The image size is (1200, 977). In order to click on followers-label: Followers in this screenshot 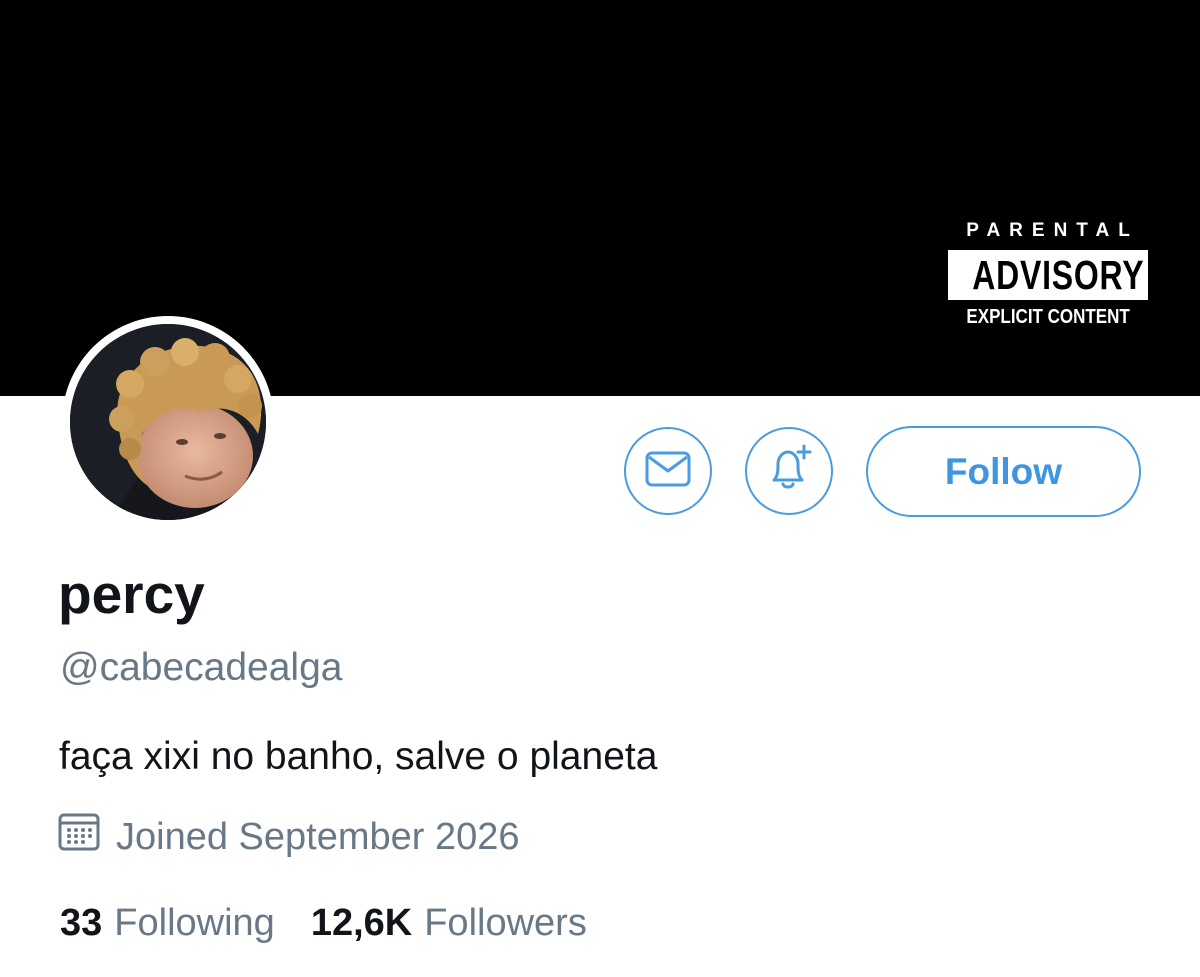, I will do `click(505, 923)`.